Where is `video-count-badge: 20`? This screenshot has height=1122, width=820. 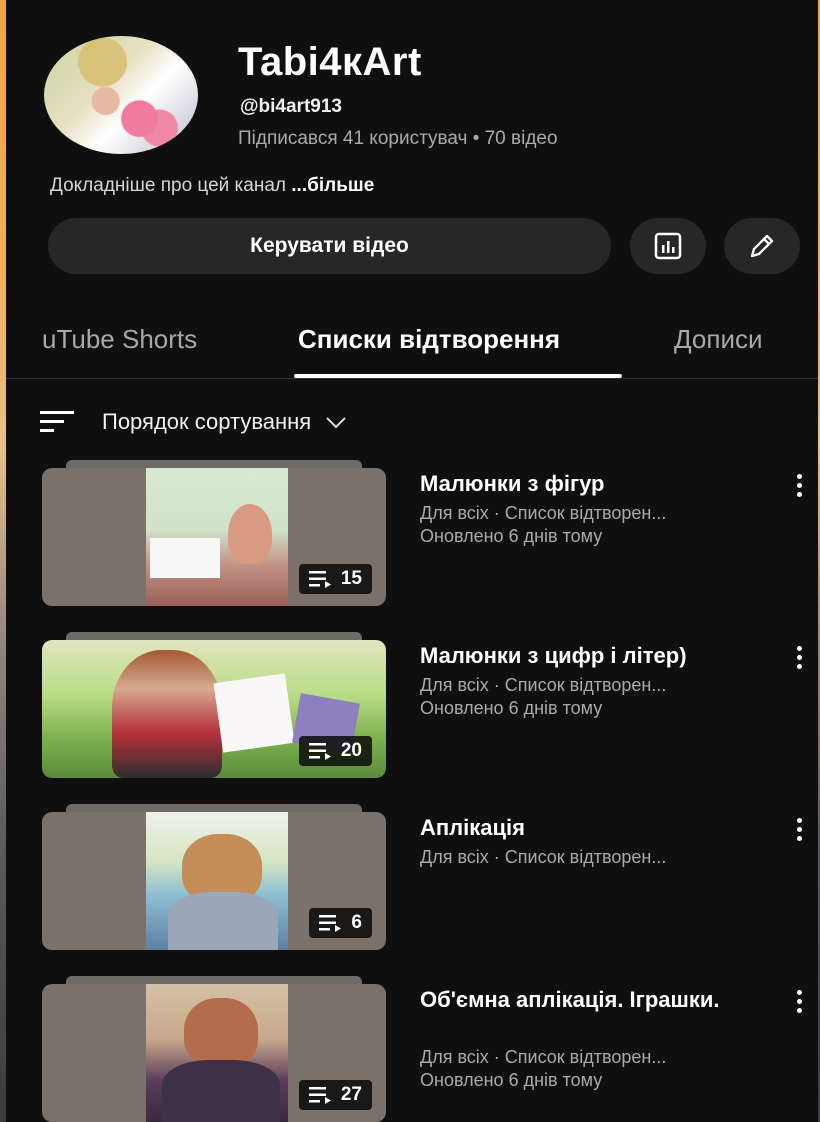 video-count-badge: 20 is located at coordinates (335, 751).